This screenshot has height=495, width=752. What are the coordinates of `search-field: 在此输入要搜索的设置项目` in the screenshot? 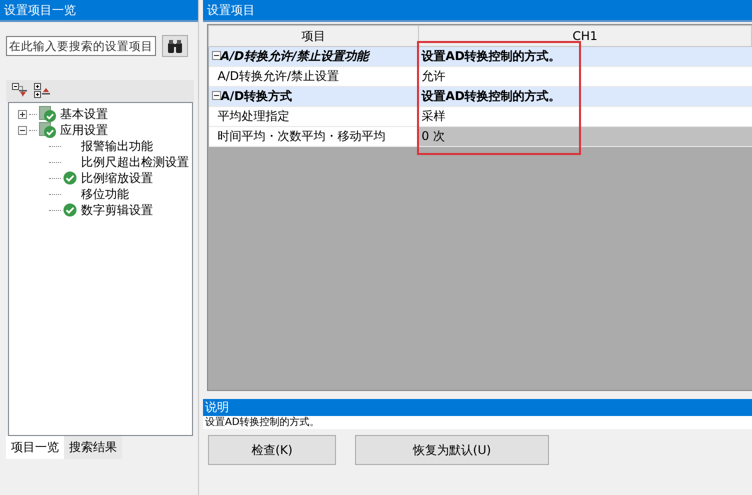 It's located at (81, 46).